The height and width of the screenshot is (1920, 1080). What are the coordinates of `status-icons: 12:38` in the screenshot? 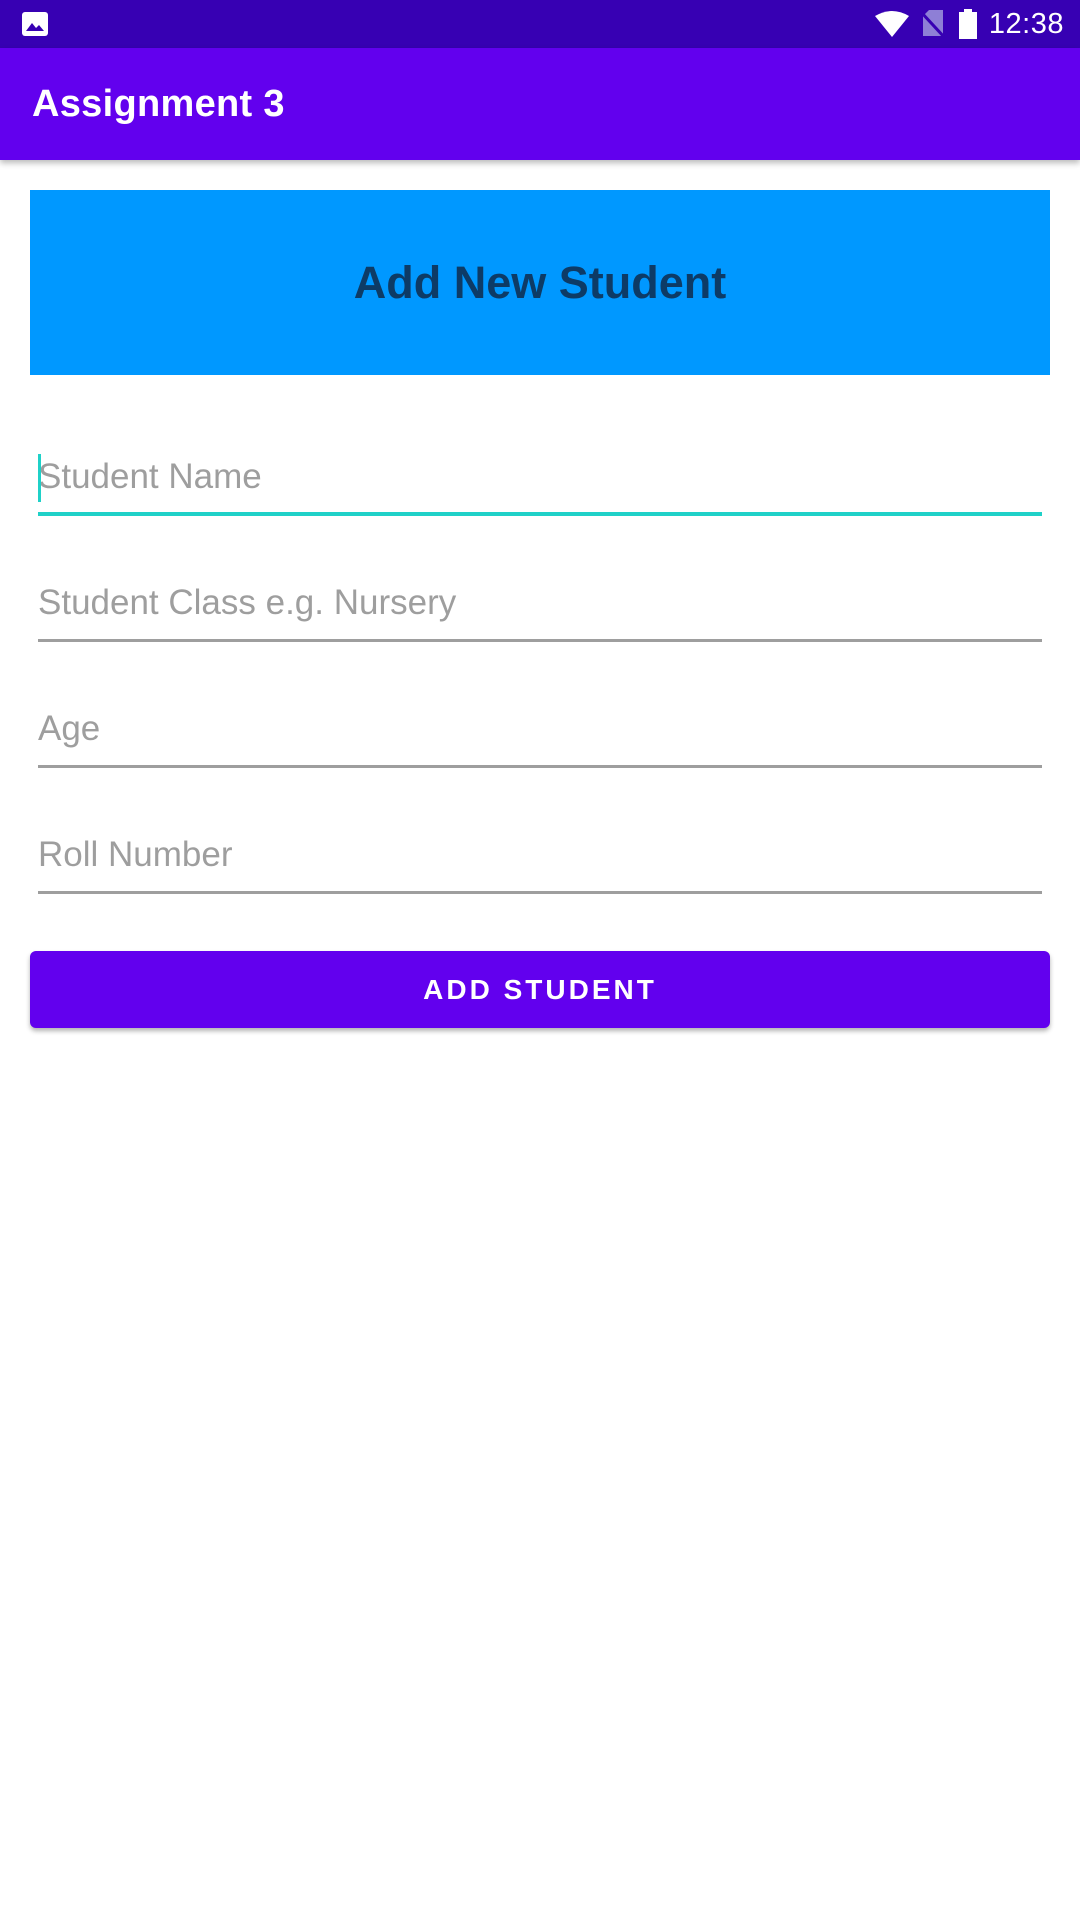 It's located at (969, 24).